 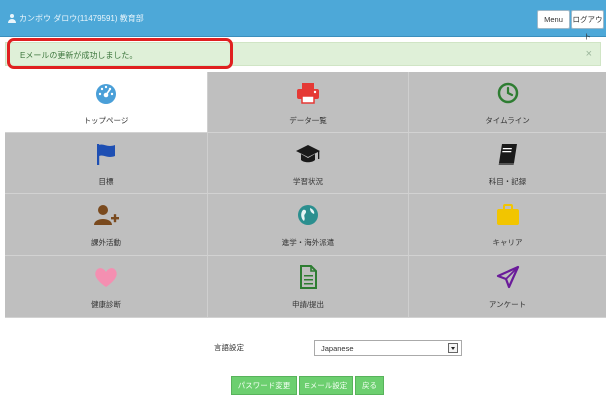 I want to click on top-bar: カンボウ ダロウ(11479591) 教育部 Menu ログアウト, so click(x=303, y=20).